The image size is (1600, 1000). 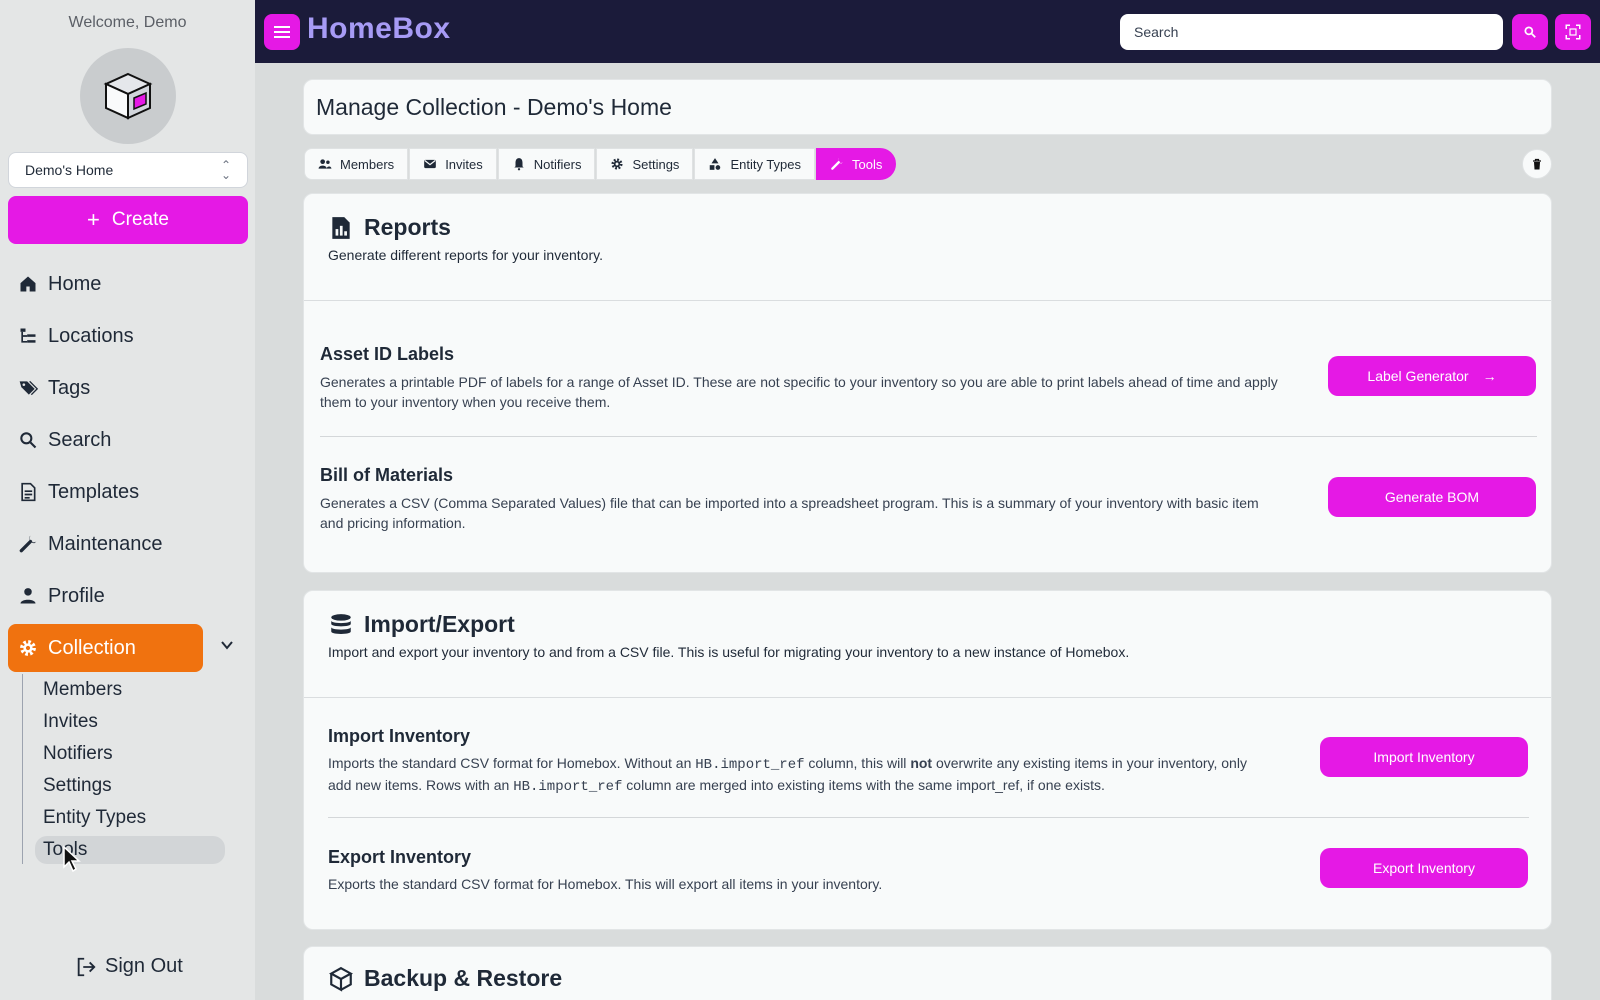 I want to click on scan-icon, so click(x=1573, y=32).